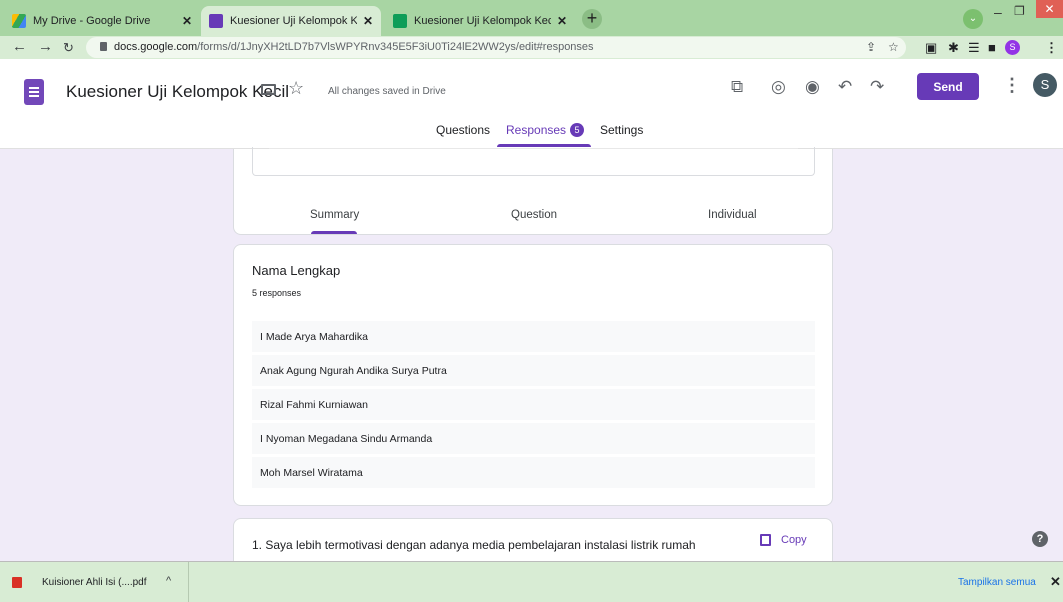  Describe the element at coordinates (268, 89) in the screenshot. I see `folder-icon` at that location.